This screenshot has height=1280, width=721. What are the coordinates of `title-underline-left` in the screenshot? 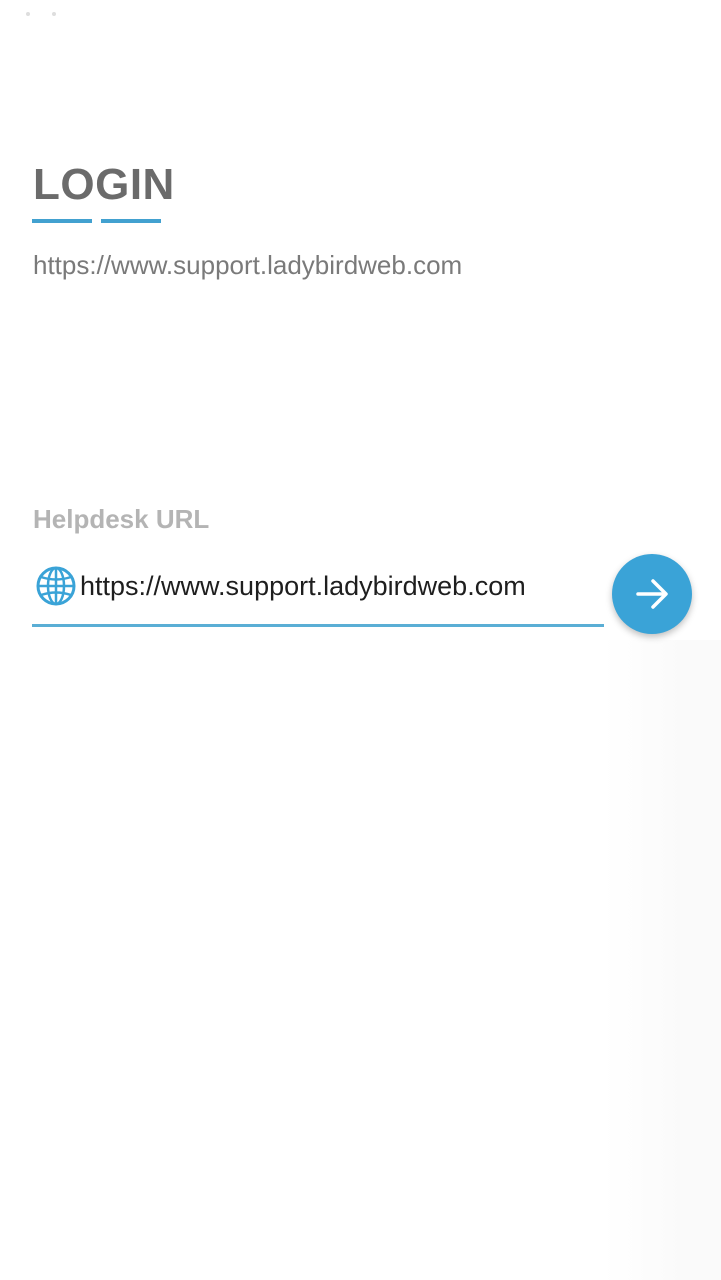 It's located at (62, 221).